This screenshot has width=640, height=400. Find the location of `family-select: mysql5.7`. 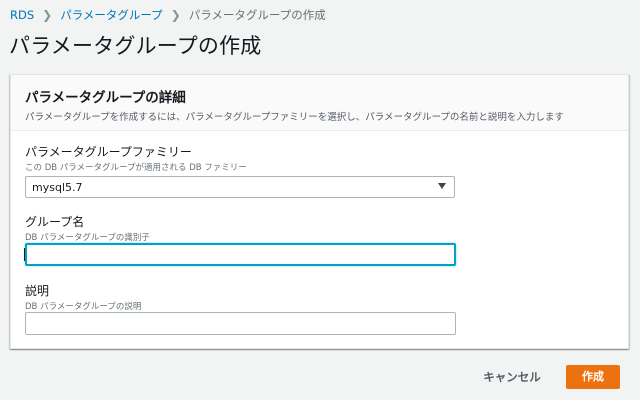

family-select: mysql5.7 is located at coordinates (240, 187).